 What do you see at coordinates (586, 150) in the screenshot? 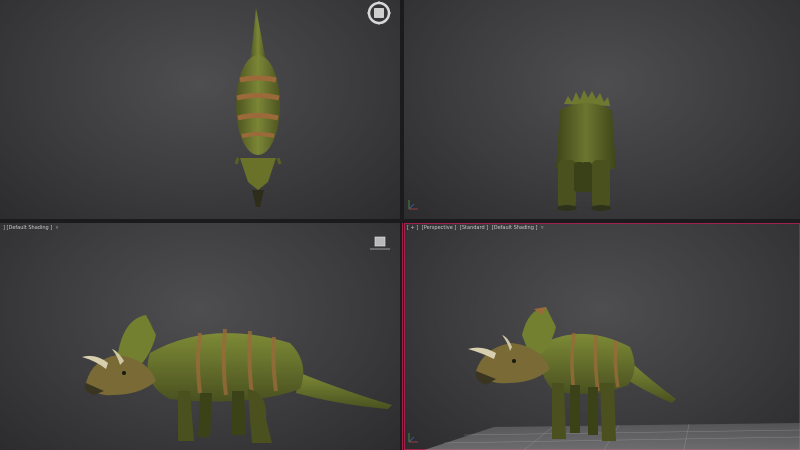
I see `front-view-model` at bounding box center [586, 150].